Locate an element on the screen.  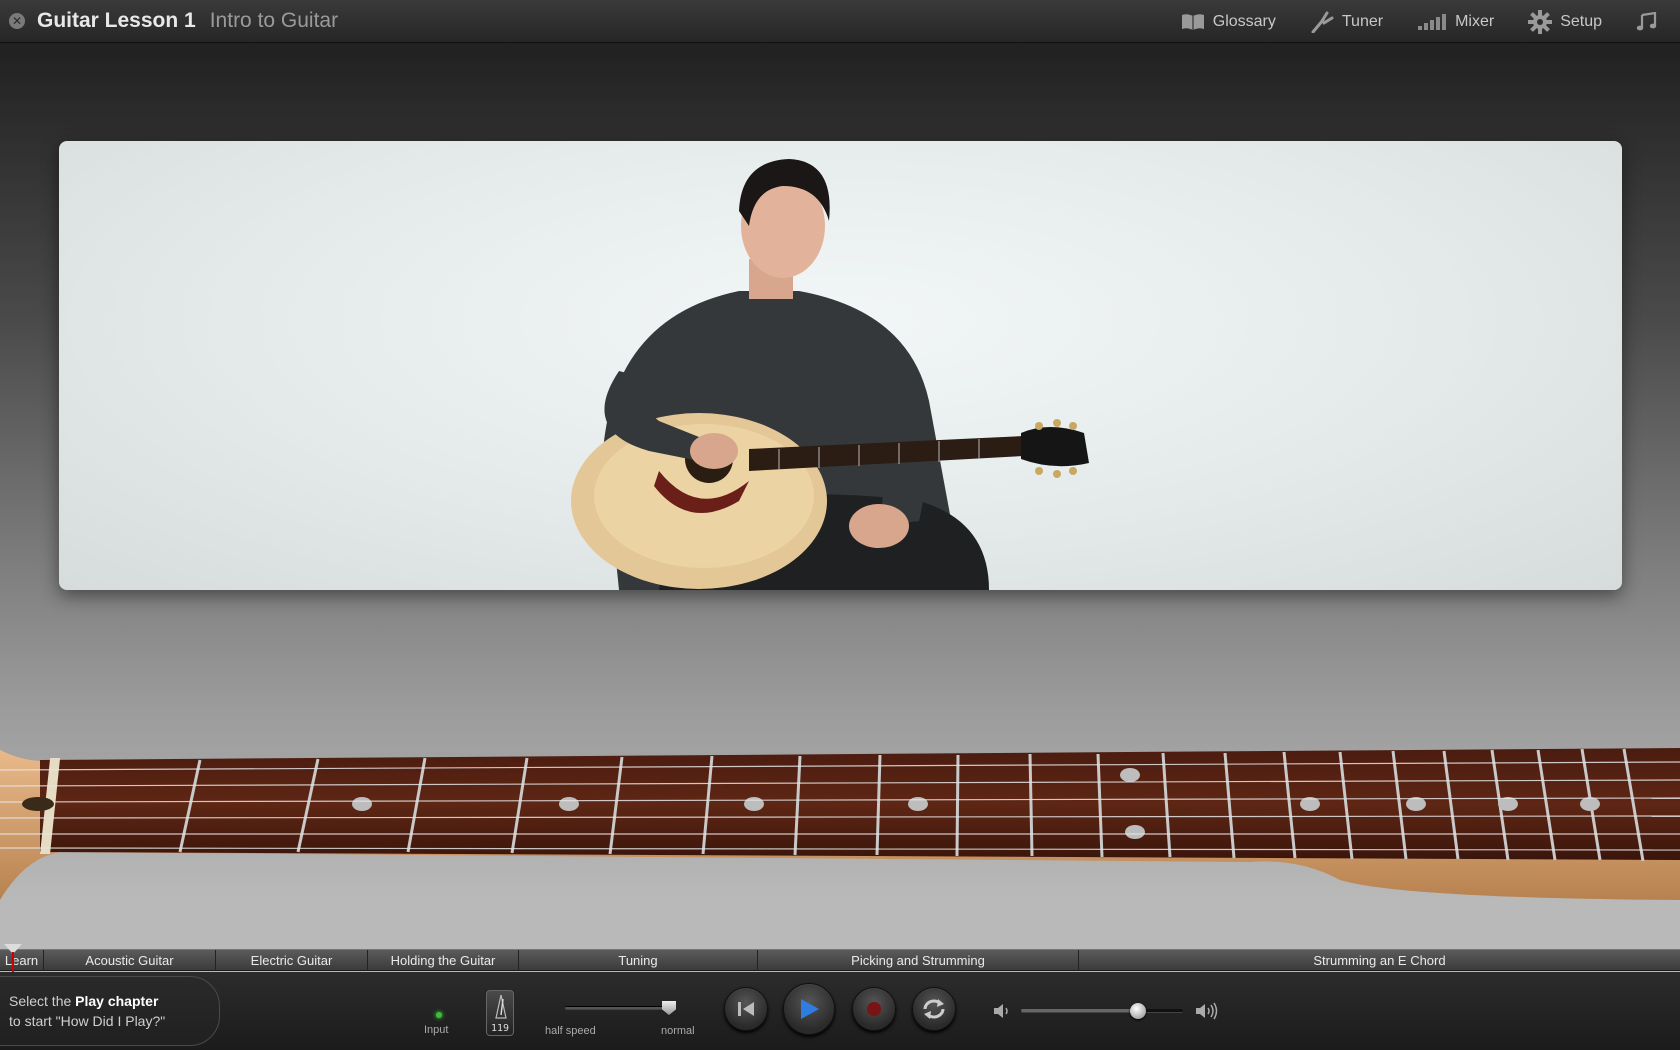
mixer-label: Mixer is located at coordinates (1475, 21).